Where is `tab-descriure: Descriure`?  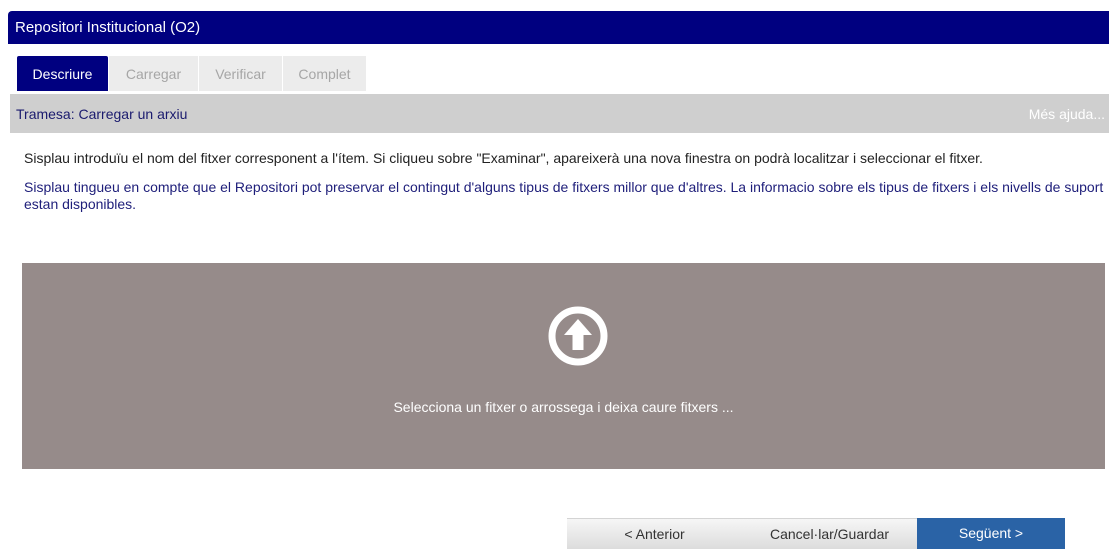
tab-descriure: Descriure is located at coordinates (62, 73).